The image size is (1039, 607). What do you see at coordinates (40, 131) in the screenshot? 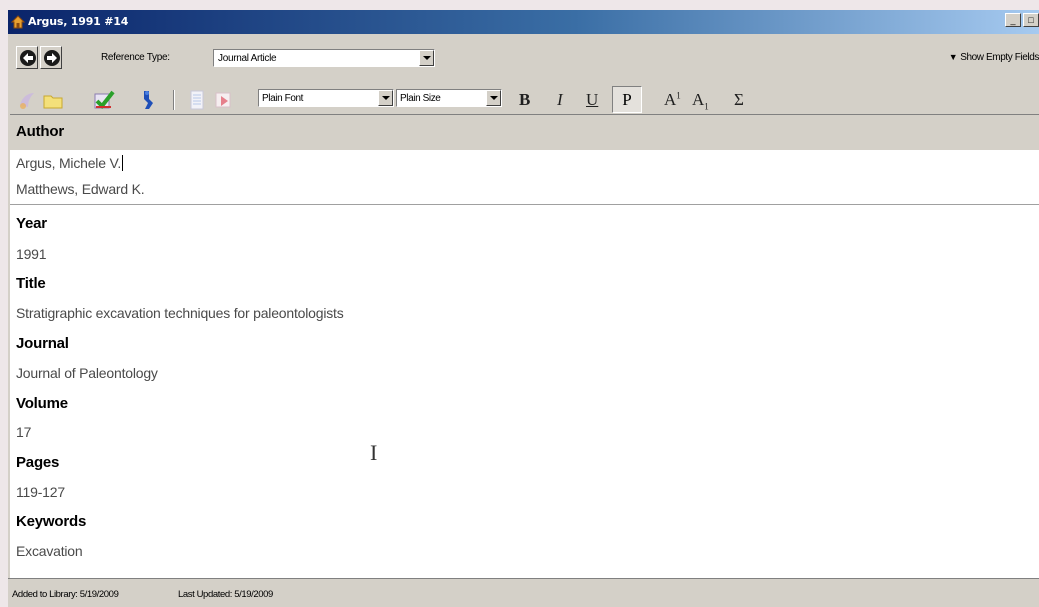
I see `author-label: Author` at bounding box center [40, 131].